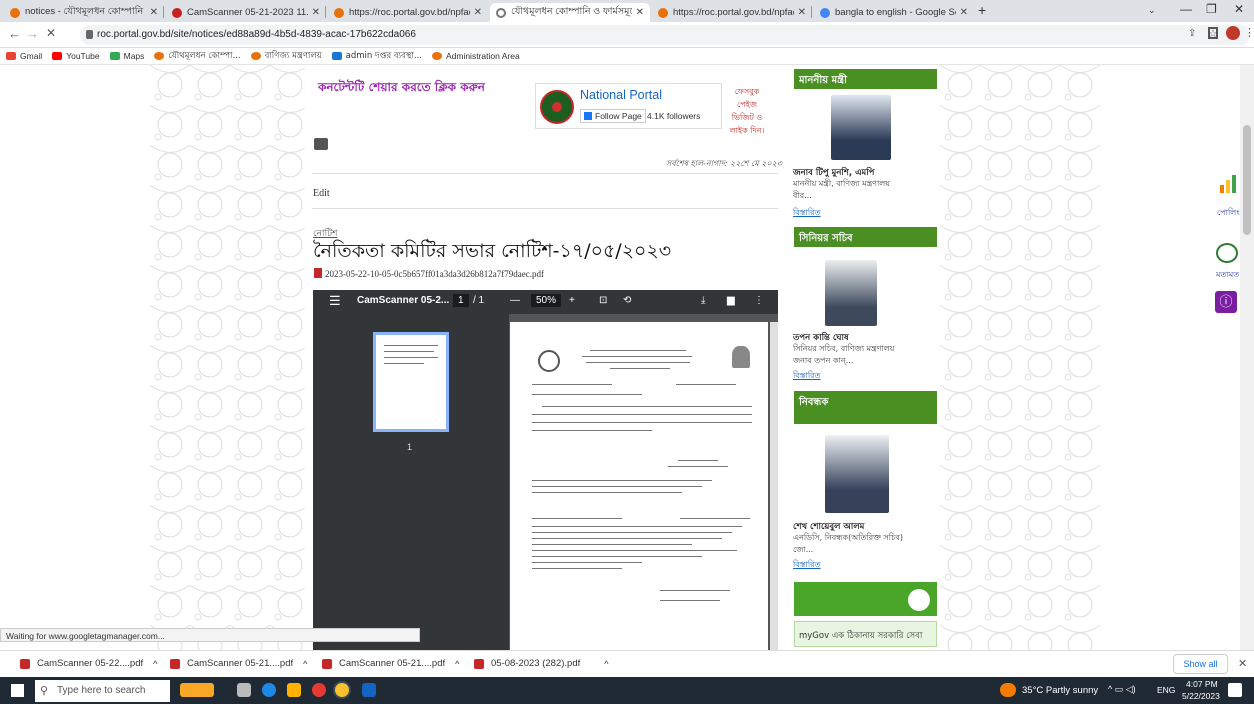 The width and height of the screenshot is (1254, 704). I want to click on chrome-icon, so click(342, 690).